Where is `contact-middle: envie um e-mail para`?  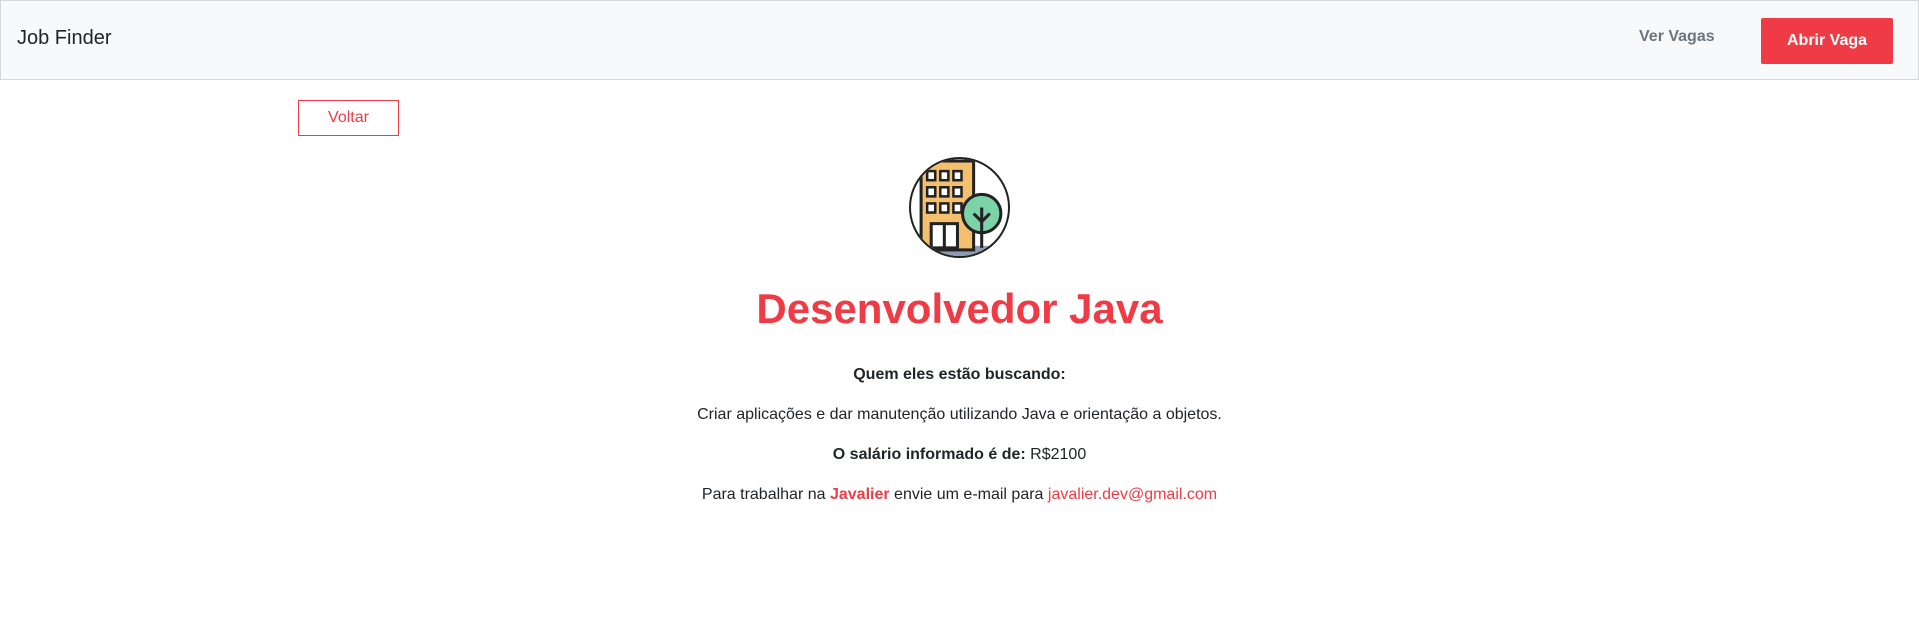 contact-middle: envie um e-mail para is located at coordinates (969, 494).